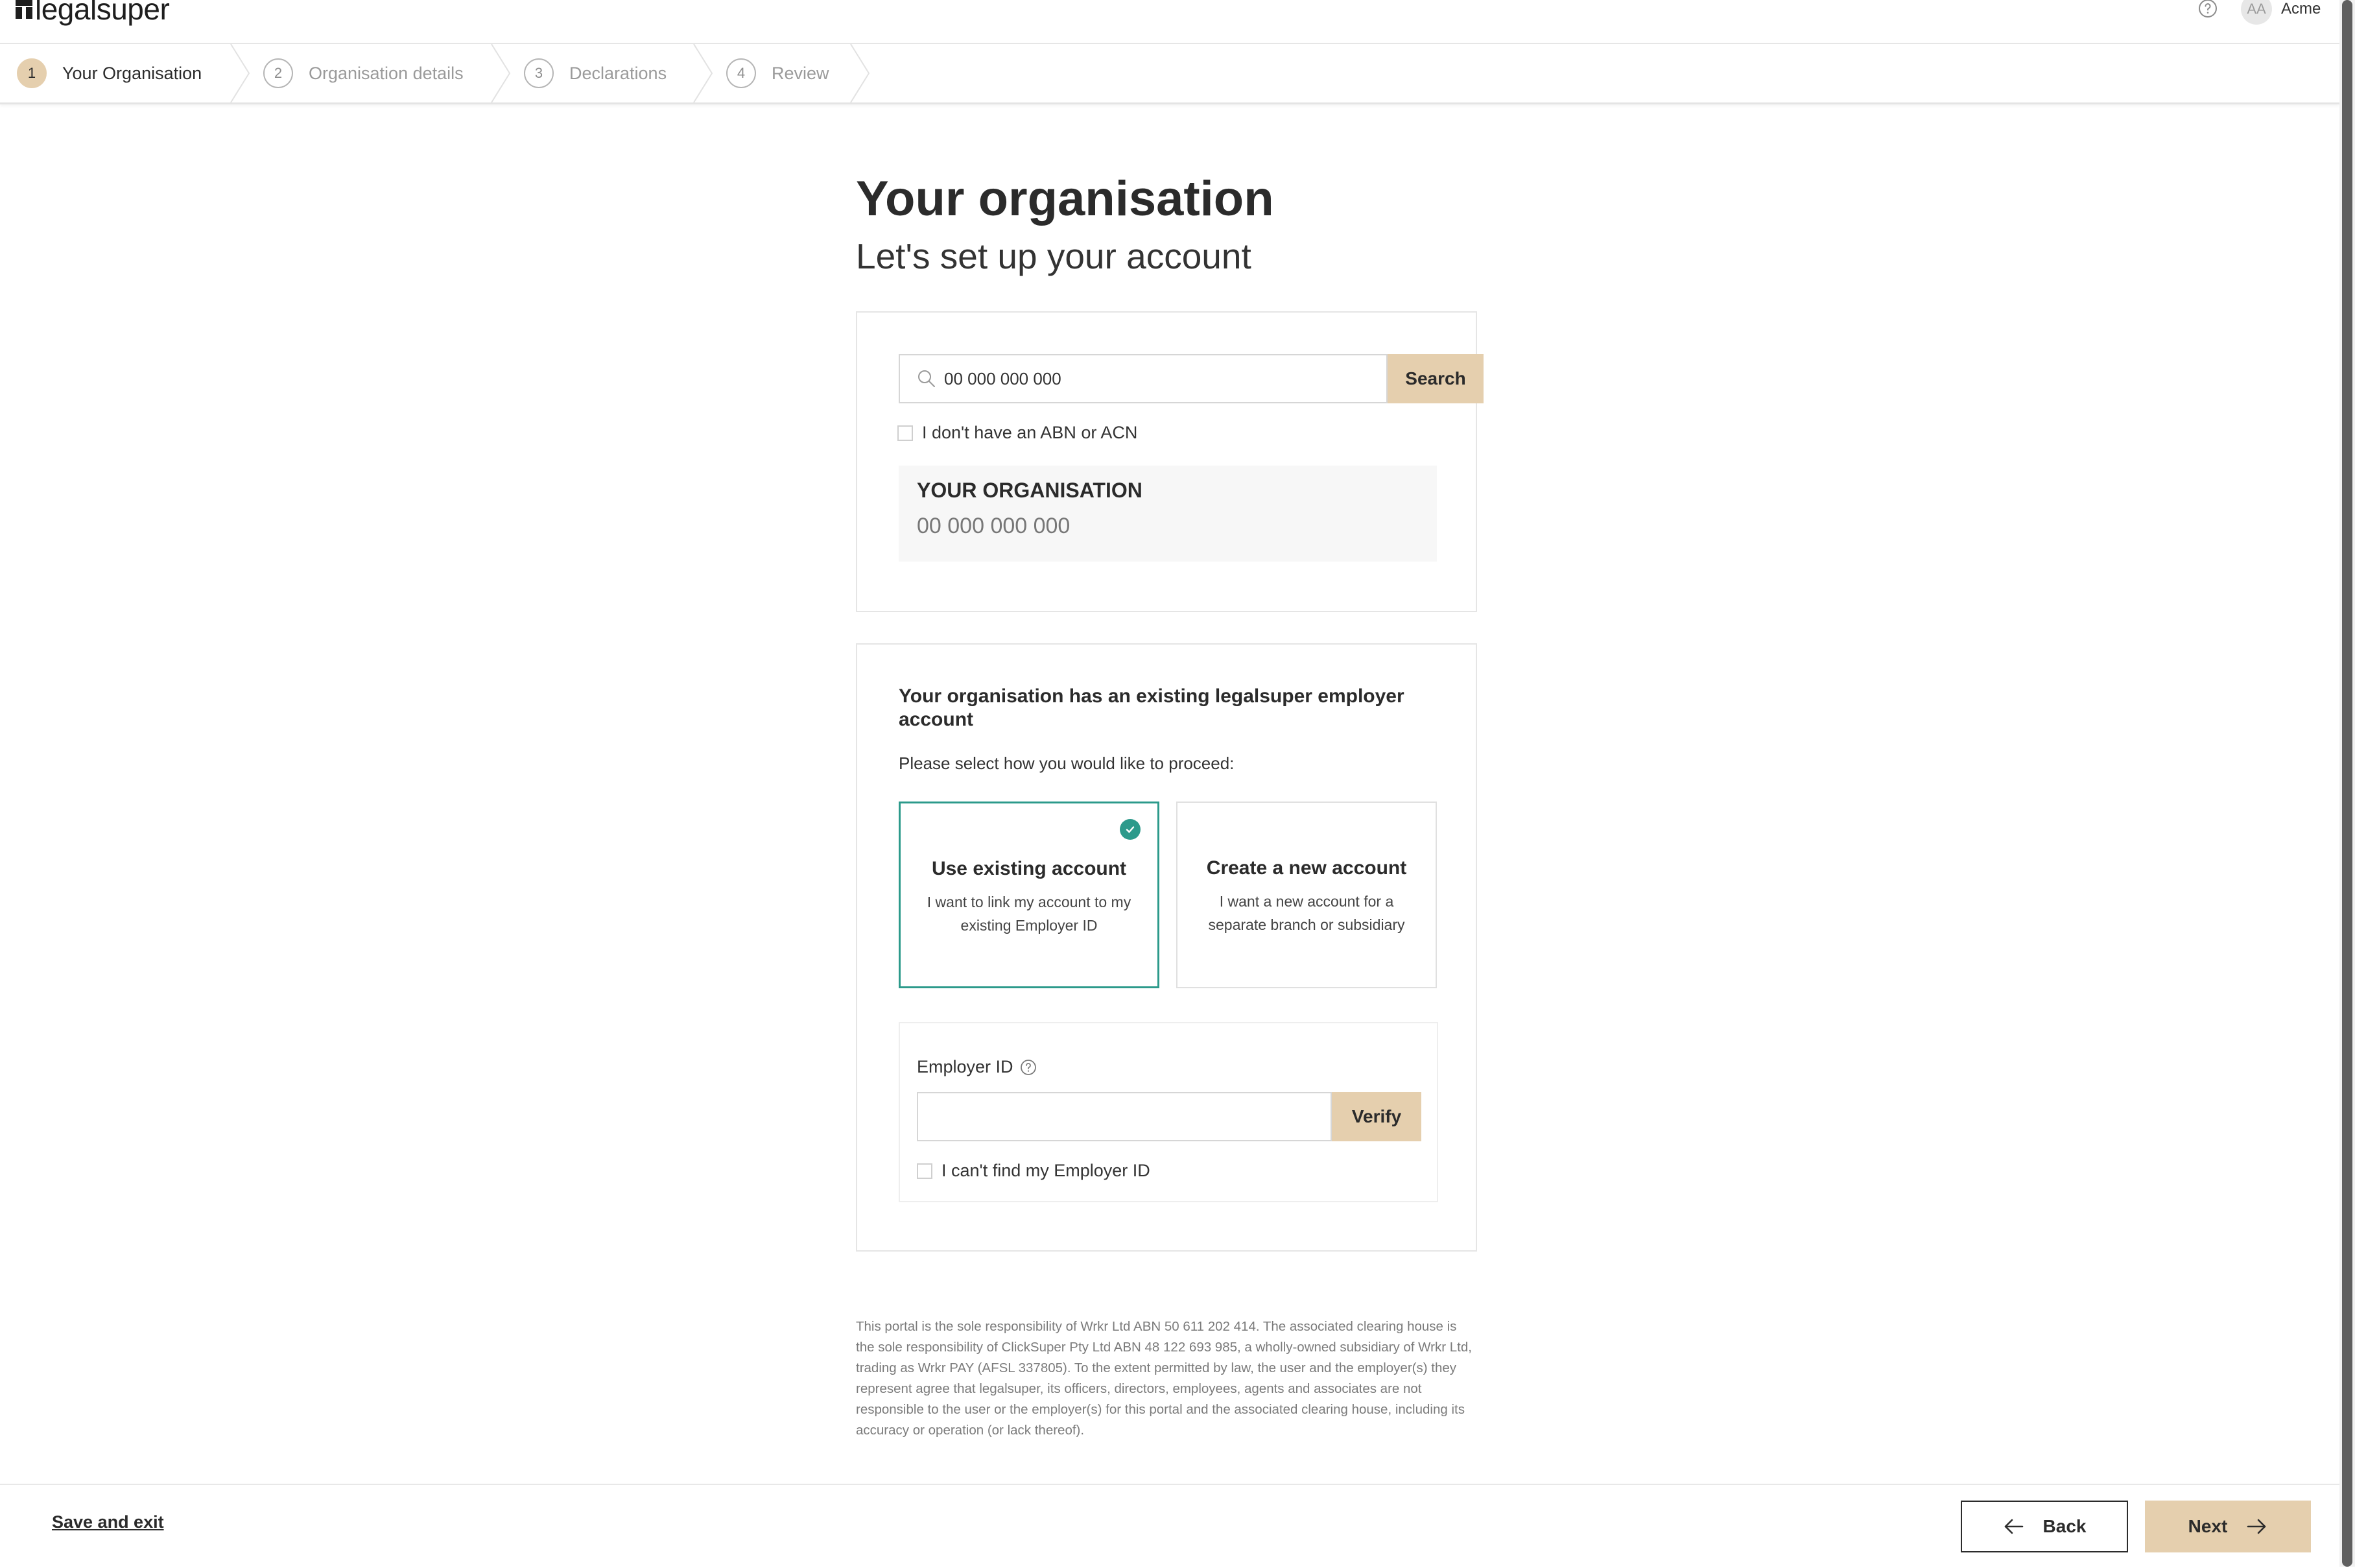  Describe the element at coordinates (1170, 22) in the screenshot. I see `top-header: legalsuper AA Acme` at that location.